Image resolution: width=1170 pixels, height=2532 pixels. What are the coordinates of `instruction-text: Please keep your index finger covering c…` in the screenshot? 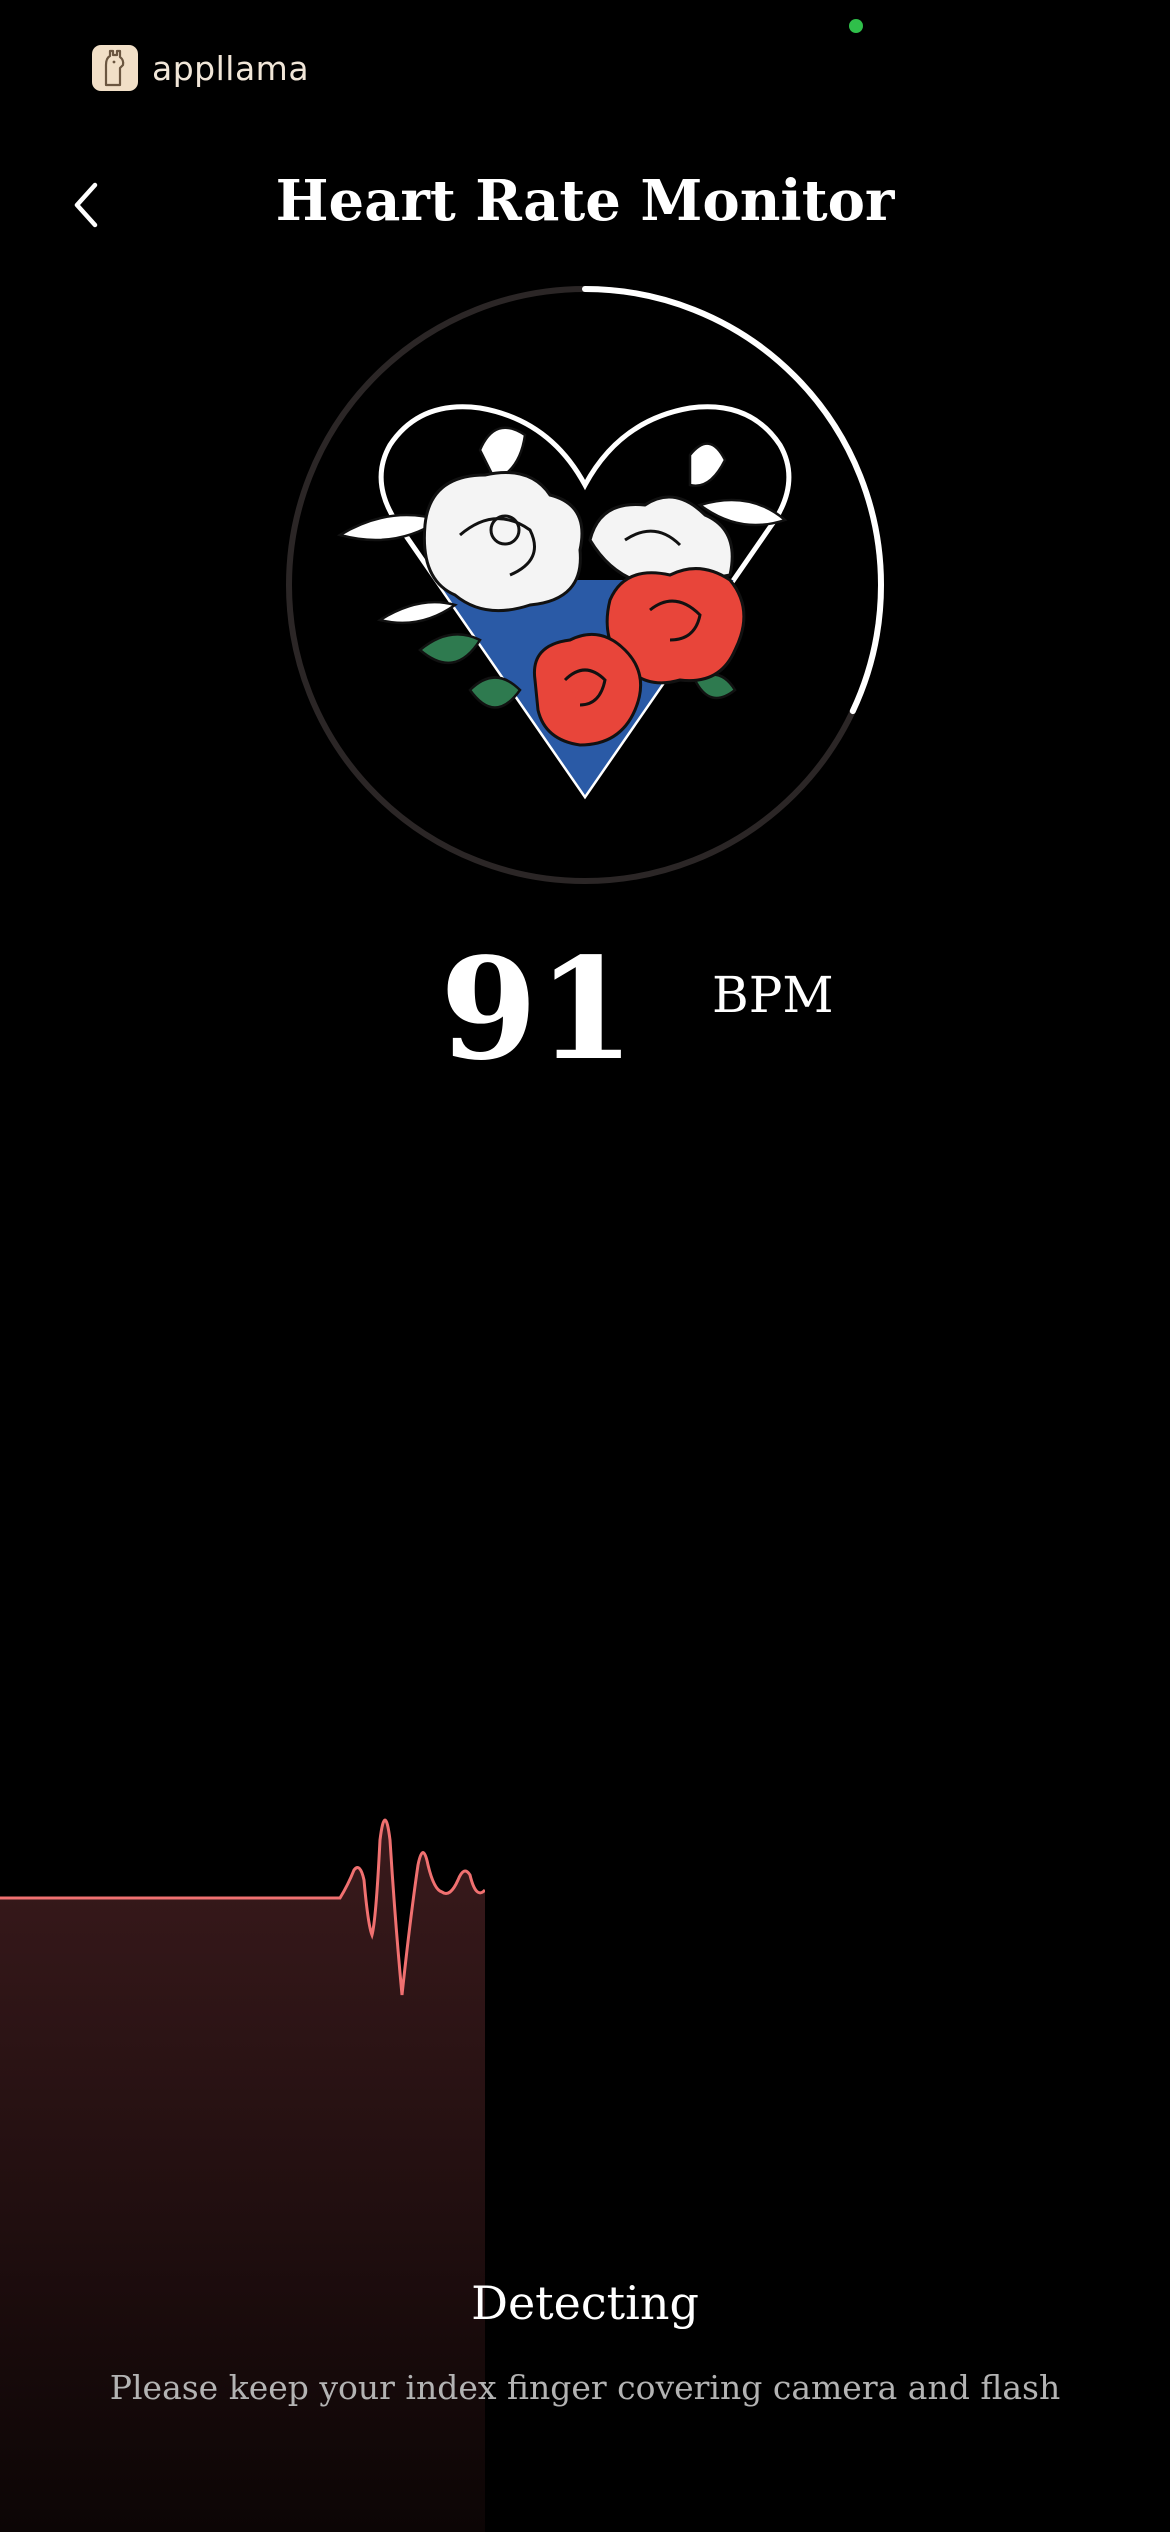 It's located at (585, 2387).